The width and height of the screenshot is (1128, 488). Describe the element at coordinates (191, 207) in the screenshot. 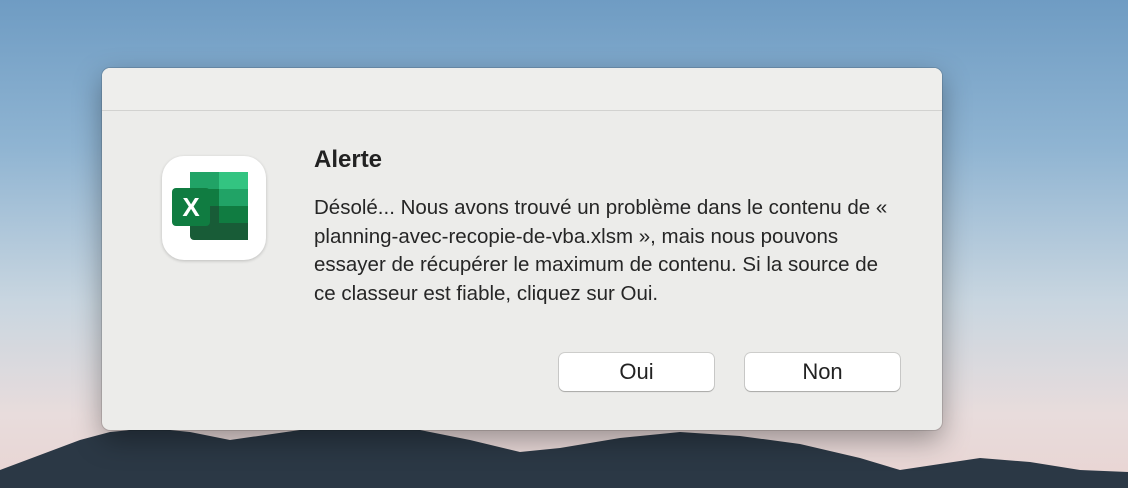

I see `svg-text: X` at that location.